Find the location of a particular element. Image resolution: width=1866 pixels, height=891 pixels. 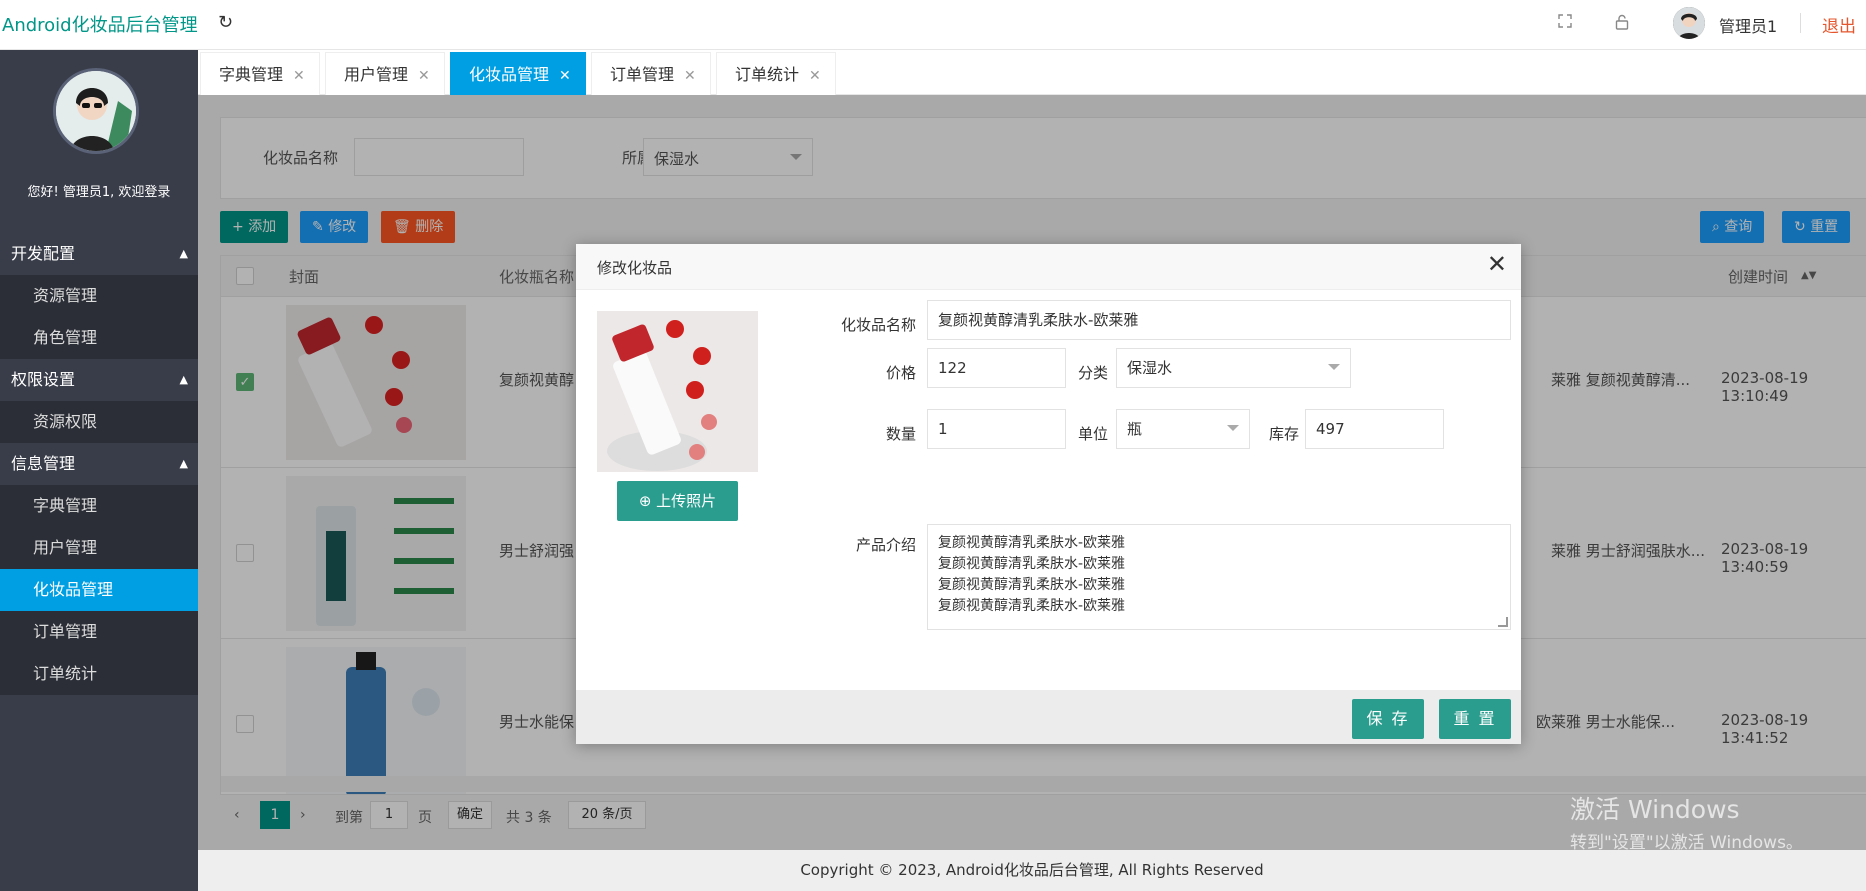

tab-label: 用户管理 is located at coordinates (376, 74).